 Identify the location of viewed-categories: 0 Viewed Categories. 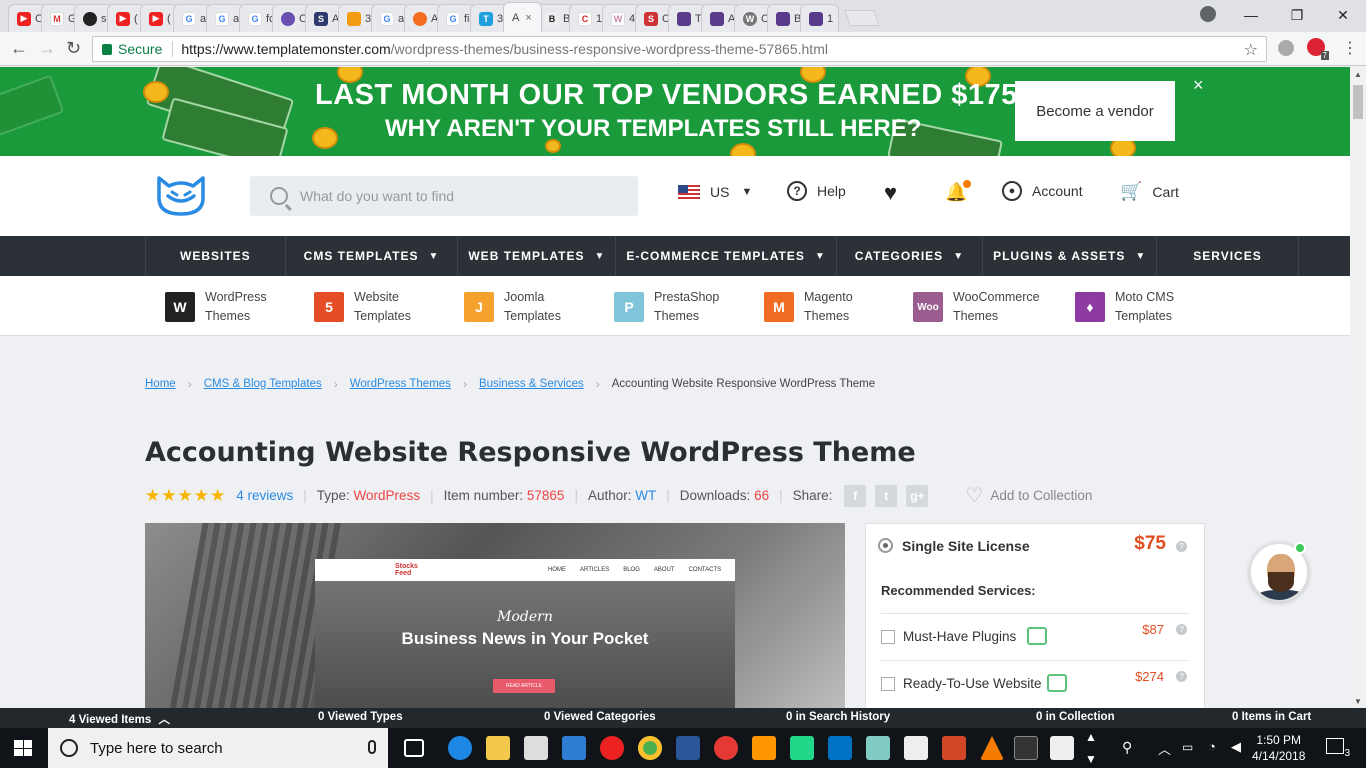
(600, 717).